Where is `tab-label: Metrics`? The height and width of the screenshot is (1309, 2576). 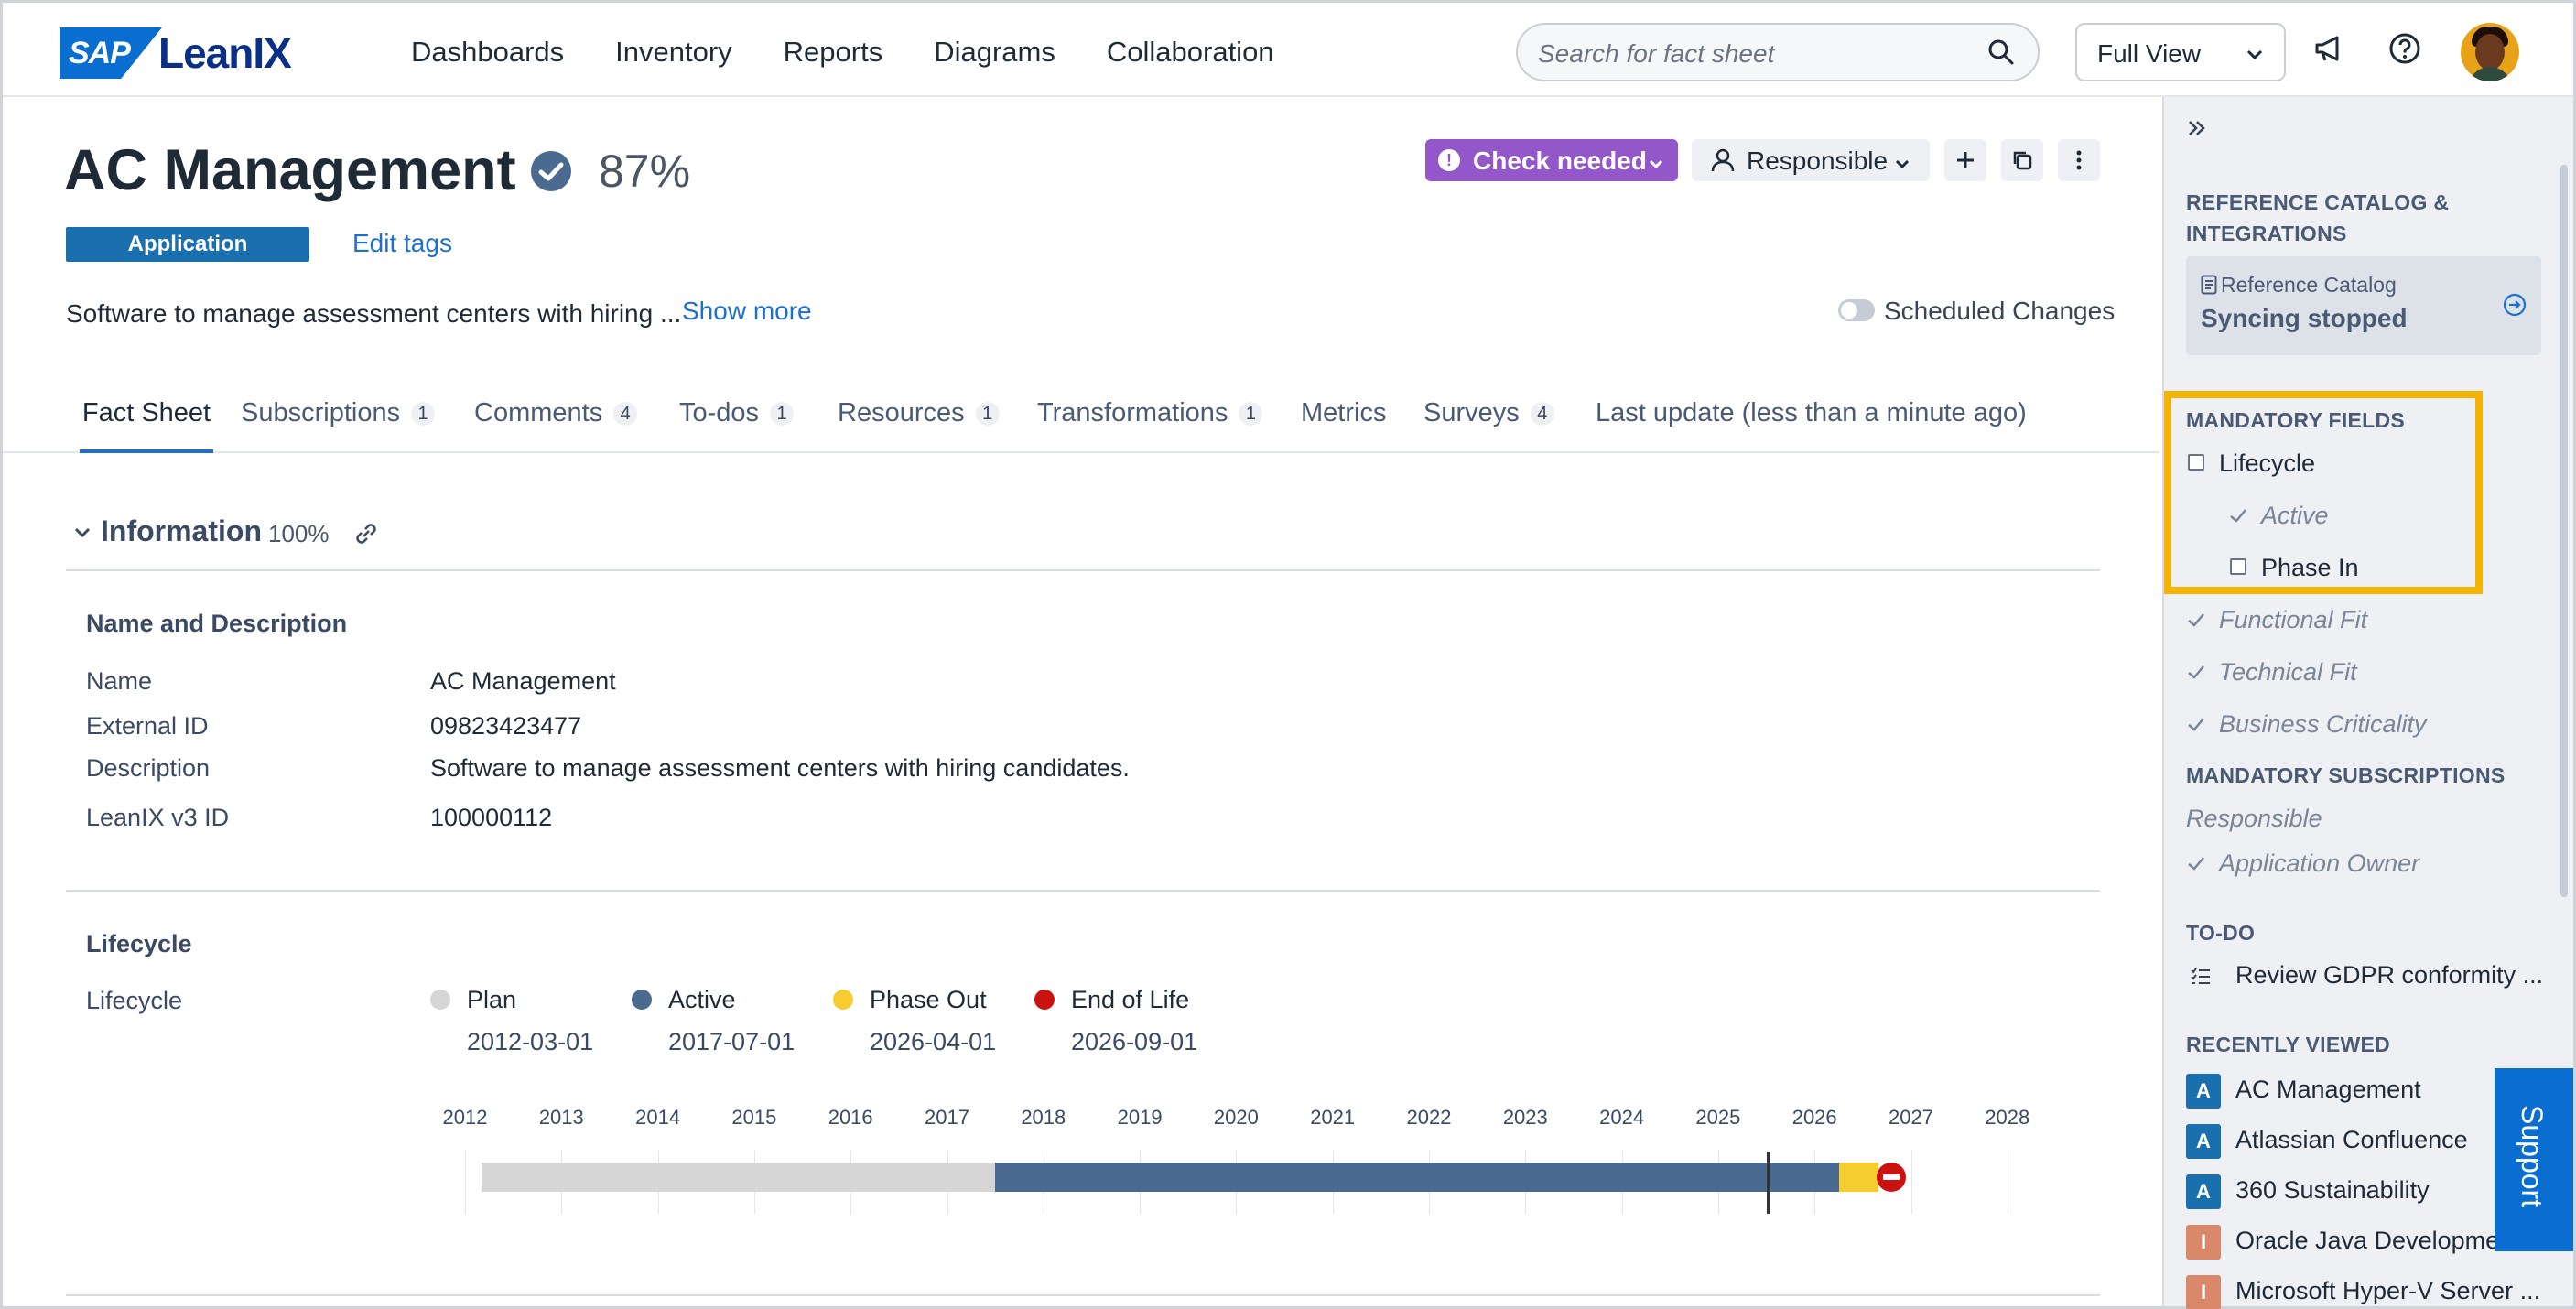
tab-label: Metrics is located at coordinates (1344, 412).